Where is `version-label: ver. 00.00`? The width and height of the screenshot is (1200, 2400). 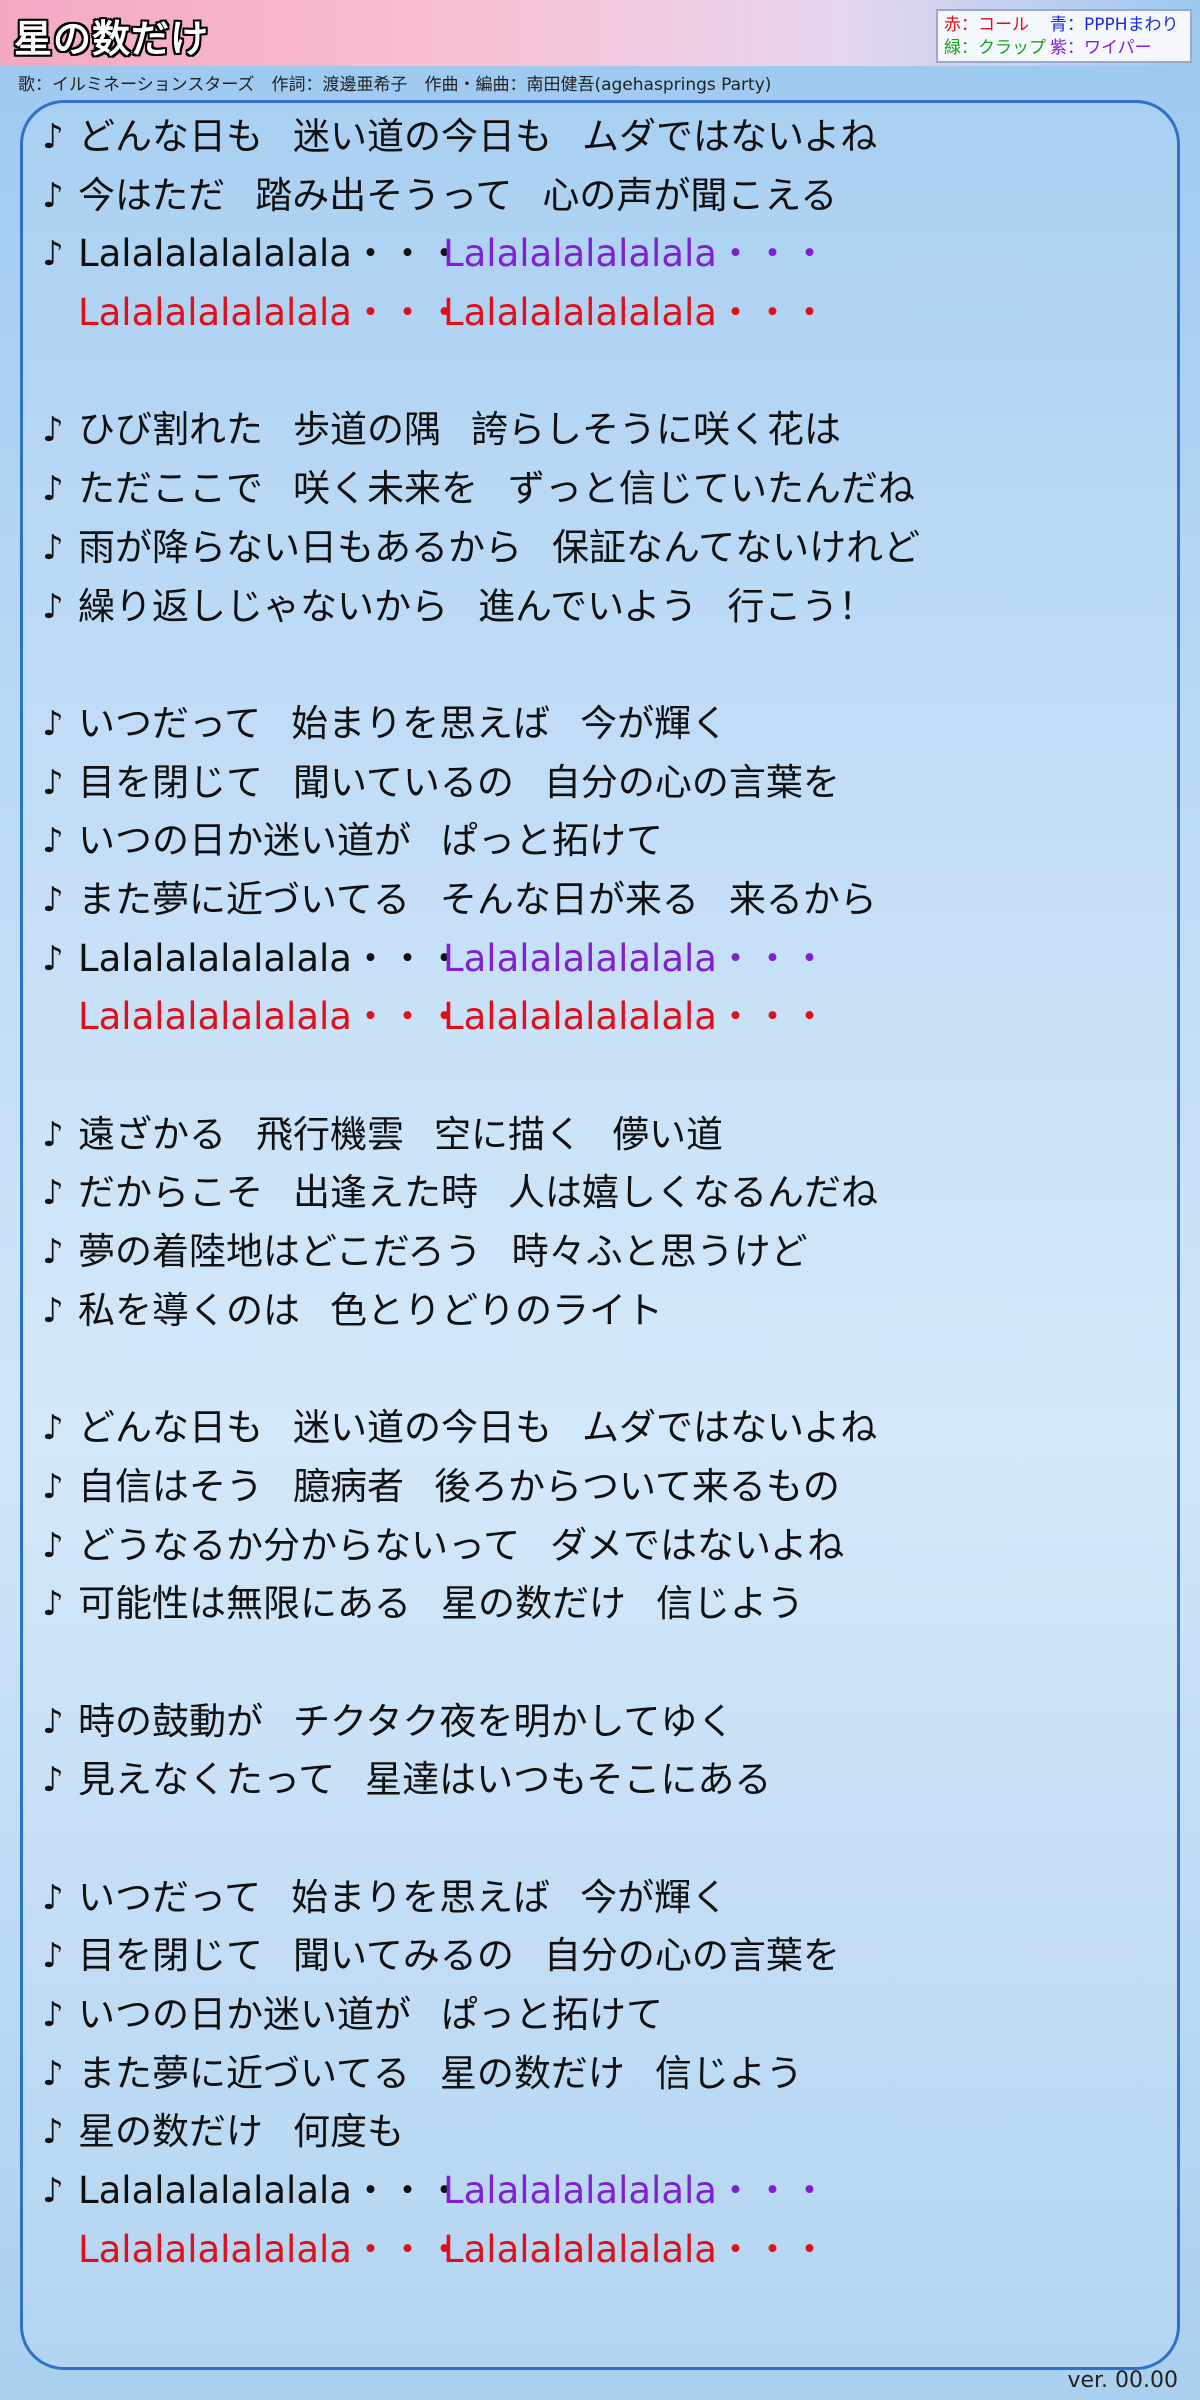 version-label: ver. 00.00 is located at coordinates (1122, 2380).